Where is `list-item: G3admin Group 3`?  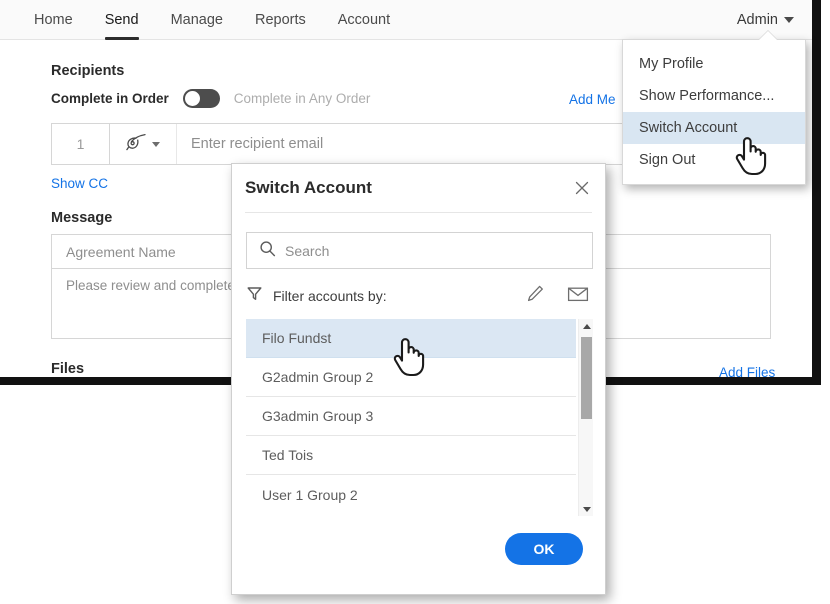
list-item: G3admin Group 3 is located at coordinates (411, 416).